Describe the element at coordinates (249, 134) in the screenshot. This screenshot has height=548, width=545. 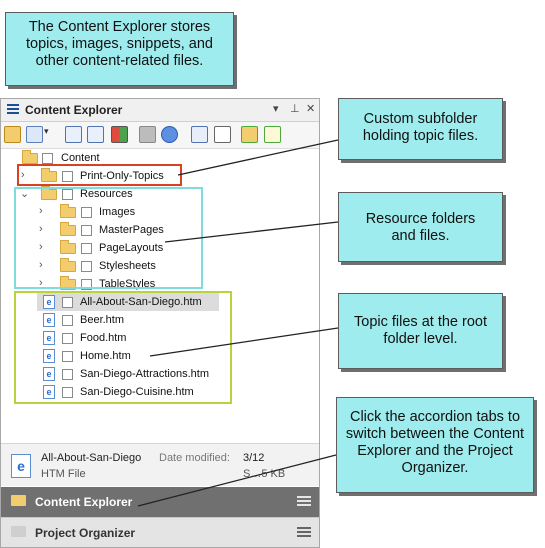
I see `new-folder-icon` at that location.